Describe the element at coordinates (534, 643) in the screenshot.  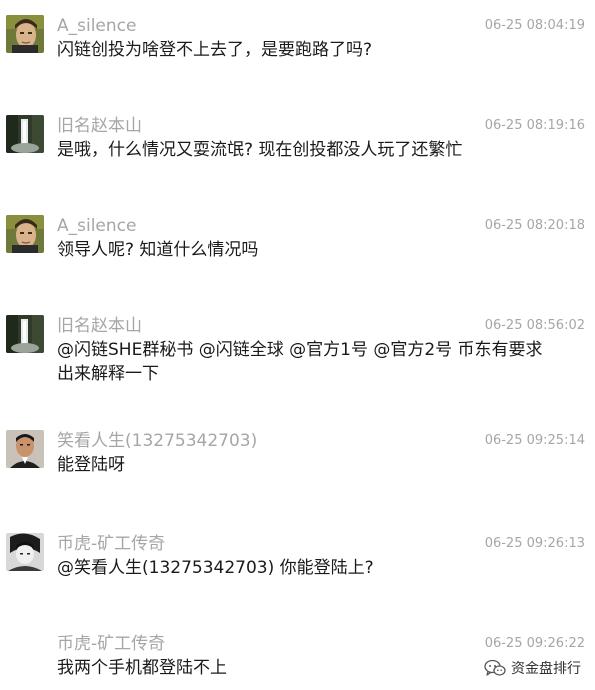
I see `message-timestamp: 06-25 09:26:22` at that location.